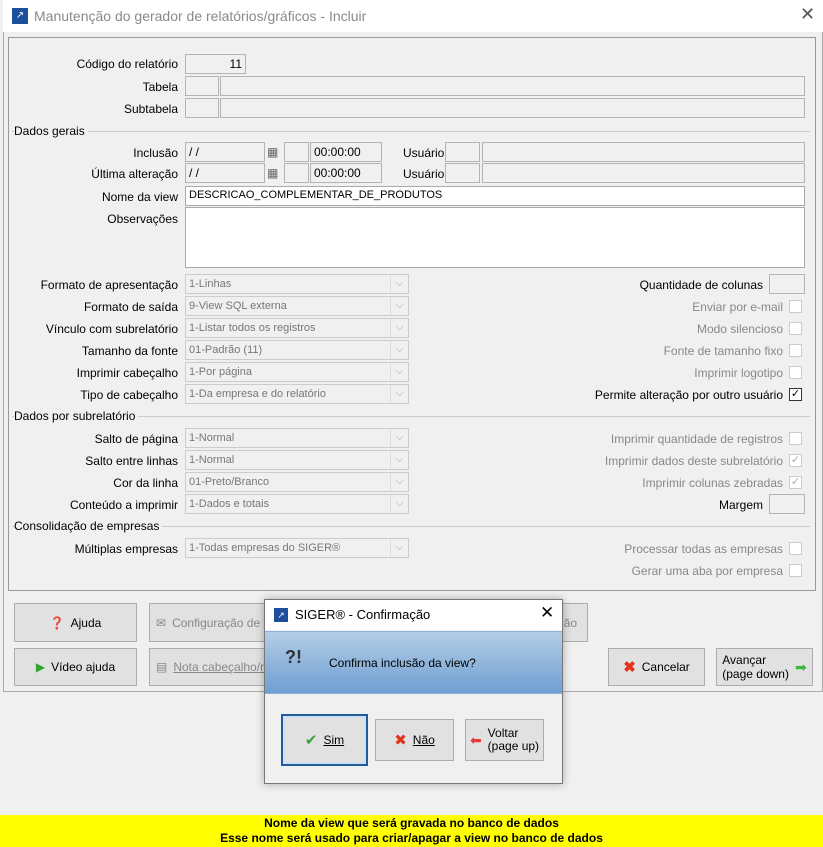 Image resolution: width=823 pixels, height=847 pixels. Describe the element at coordinates (139, 197) in the screenshot. I see `nome-view-label: Nome da view` at that location.